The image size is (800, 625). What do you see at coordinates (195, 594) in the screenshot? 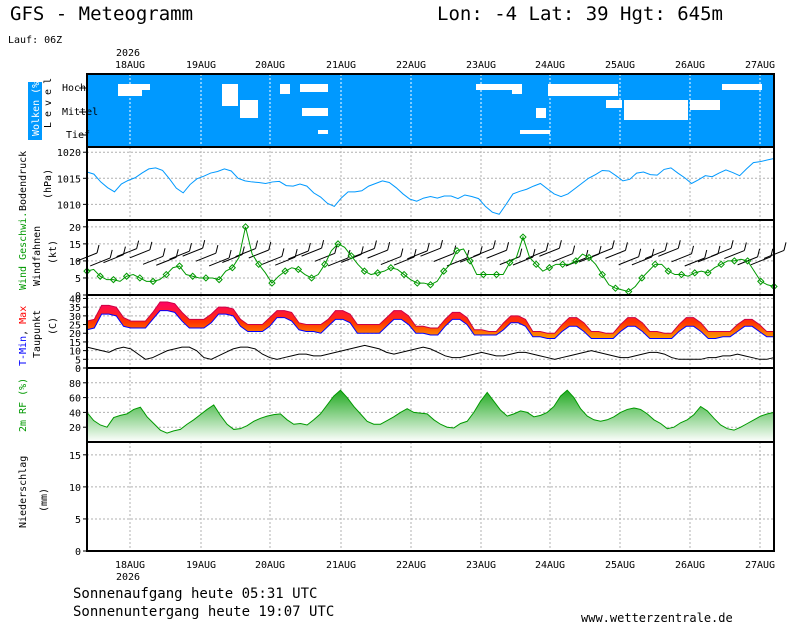
I see `sunrise-text: Sonnenaufgang heute 05:31 UTC` at bounding box center [195, 594].